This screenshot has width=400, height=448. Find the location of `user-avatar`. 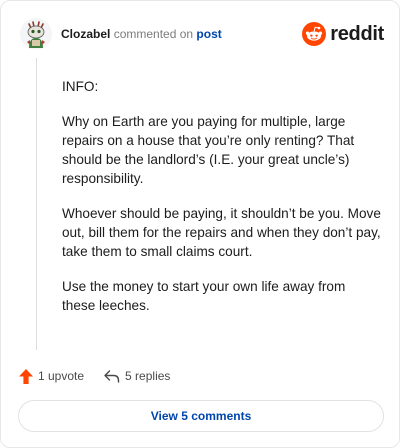

user-avatar is located at coordinates (36, 34).